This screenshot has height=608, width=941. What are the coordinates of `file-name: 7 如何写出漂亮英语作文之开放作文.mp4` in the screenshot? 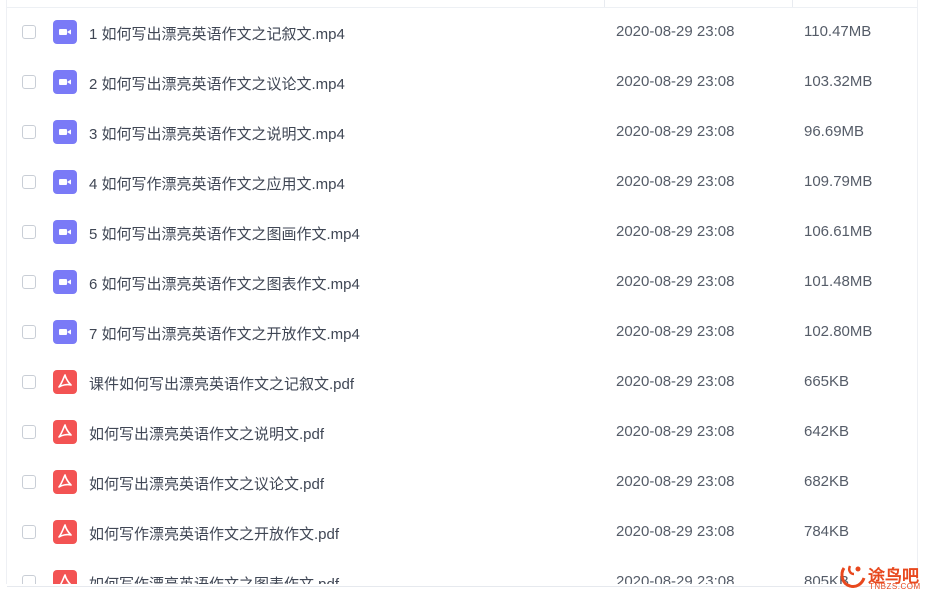 It's located at (224, 333).